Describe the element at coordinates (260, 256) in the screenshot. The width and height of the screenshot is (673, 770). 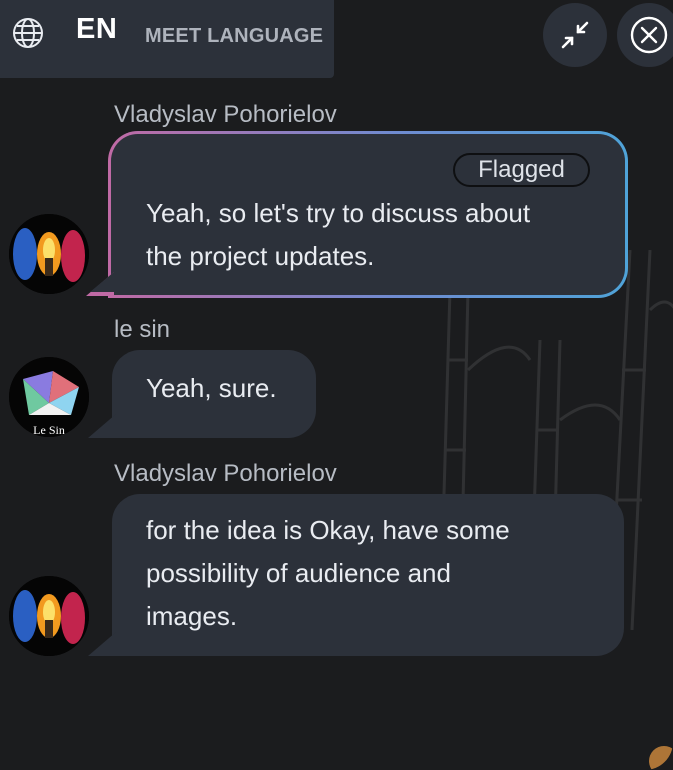
I see `message-text-line: the project updates.` at that location.